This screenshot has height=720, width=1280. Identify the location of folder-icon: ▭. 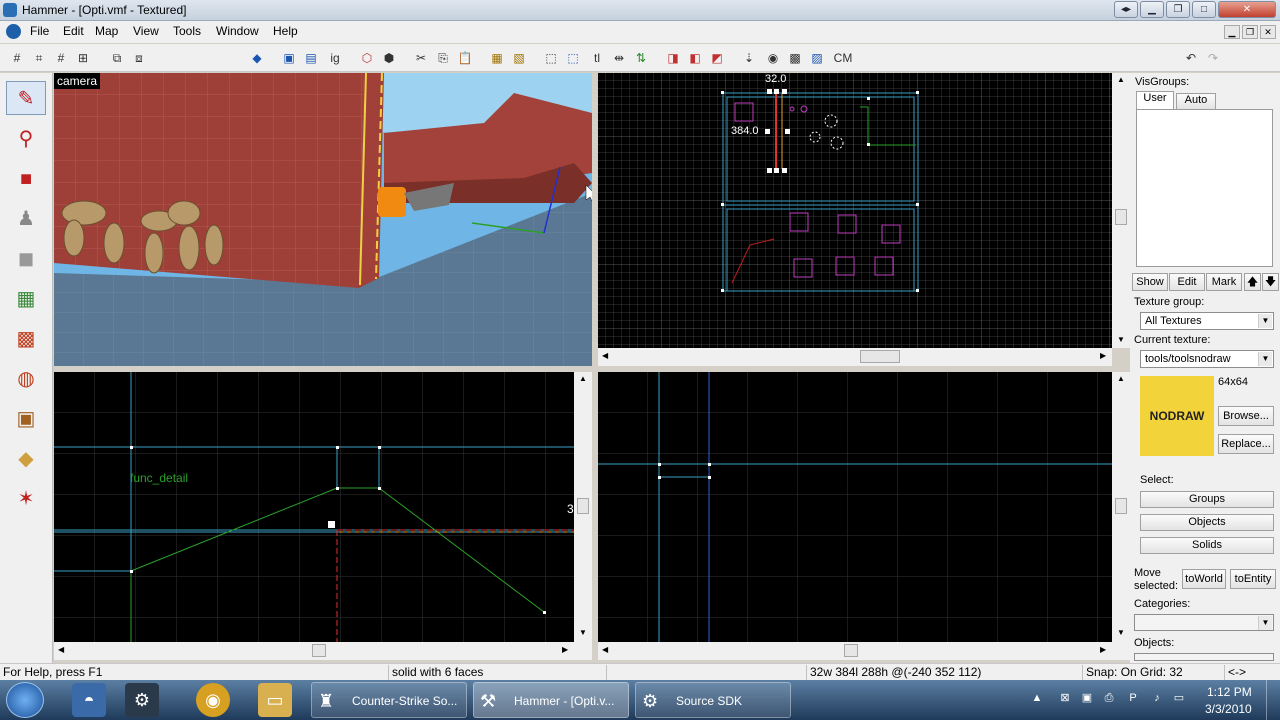
(275, 700).